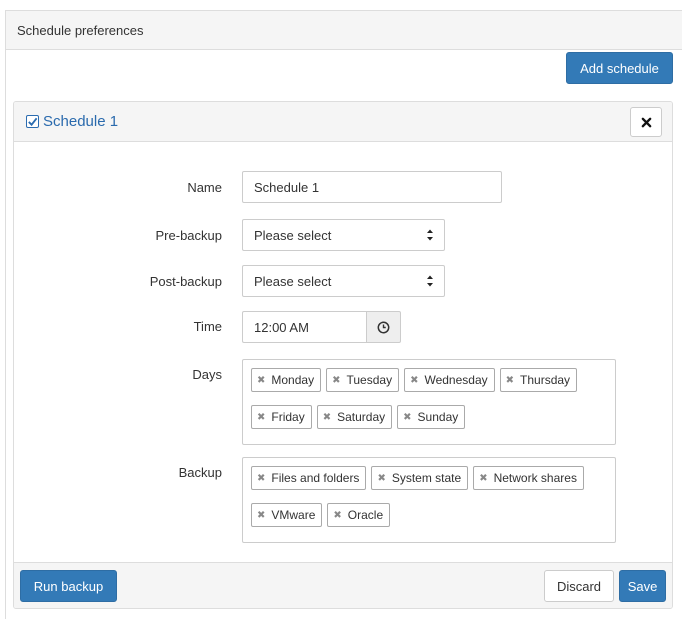 This screenshot has height=619, width=682. Describe the element at coordinates (619, 68) in the screenshot. I see `add-schedule-button: Add schedule` at that location.